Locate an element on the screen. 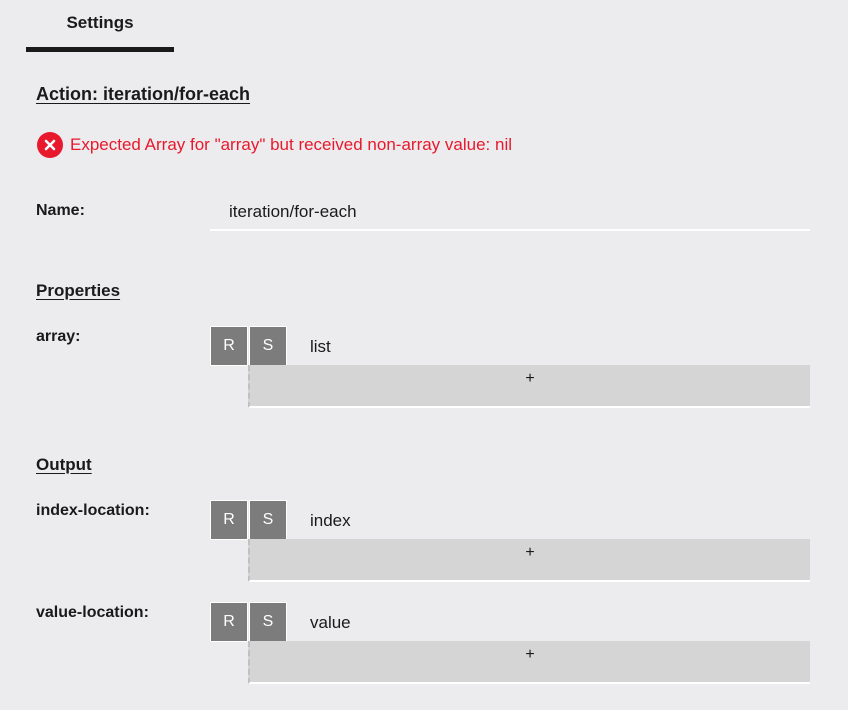  output-heading: Output is located at coordinates (64, 464).